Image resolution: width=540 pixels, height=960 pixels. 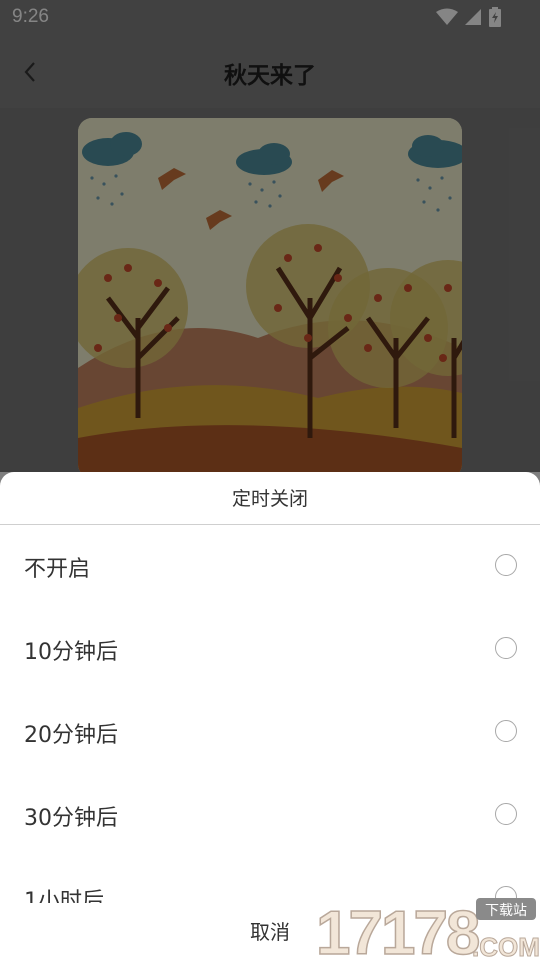 What do you see at coordinates (506, 911) in the screenshot?
I see `svg-text: 下载站` at bounding box center [506, 911].